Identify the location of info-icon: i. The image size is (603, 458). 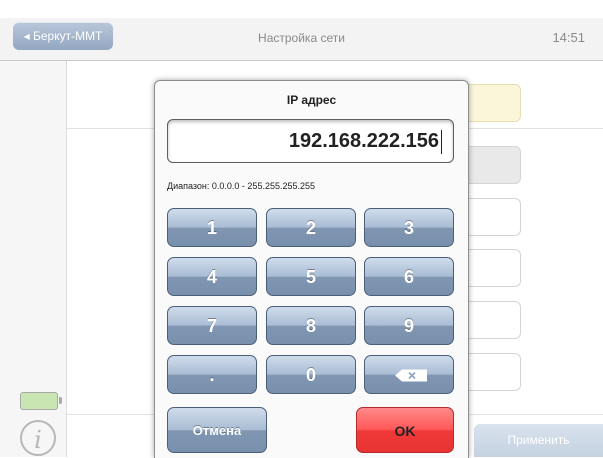
(38, 438).